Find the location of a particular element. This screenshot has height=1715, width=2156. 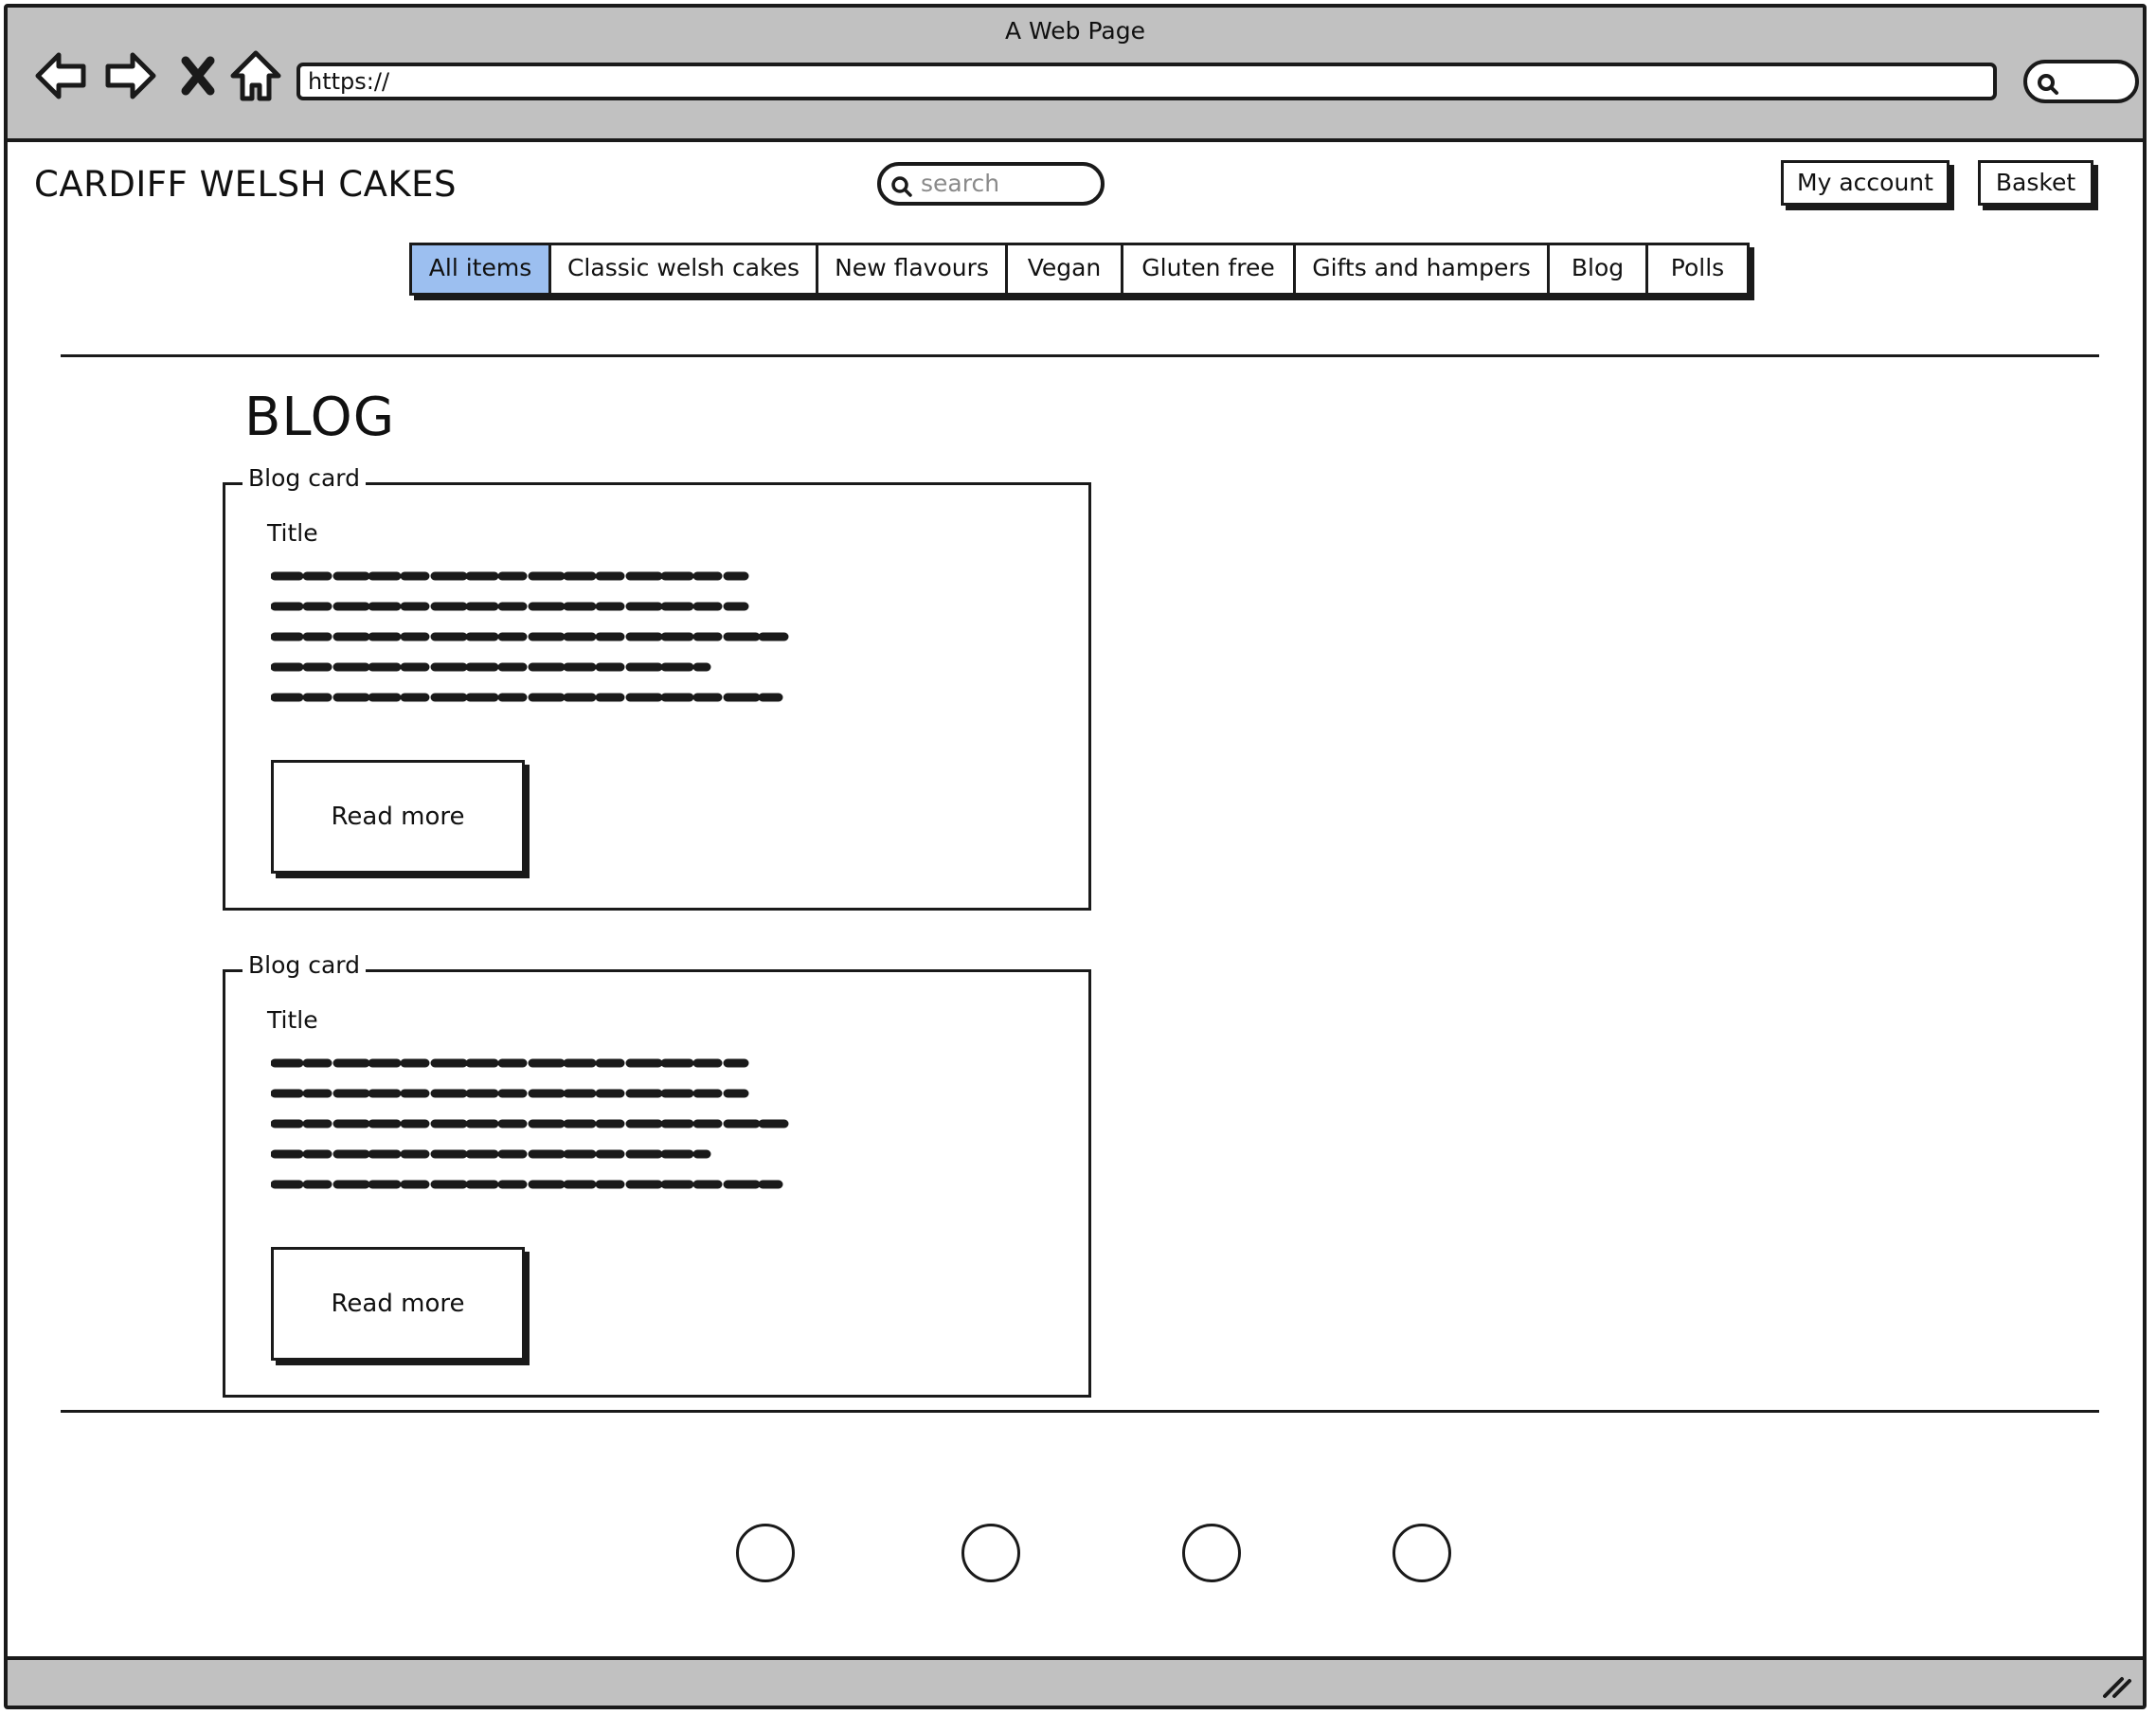

back-arrow-icon is located at coordinates (61, 75).